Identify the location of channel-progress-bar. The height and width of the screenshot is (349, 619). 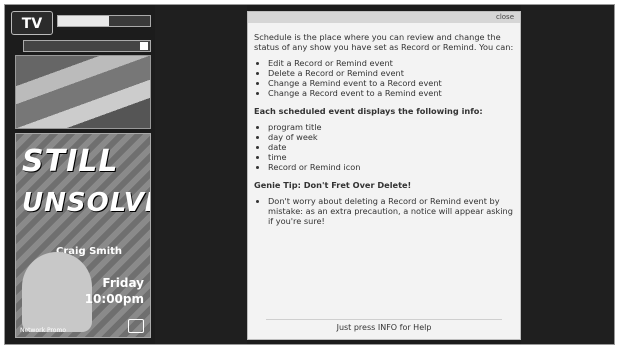
(104, 21).